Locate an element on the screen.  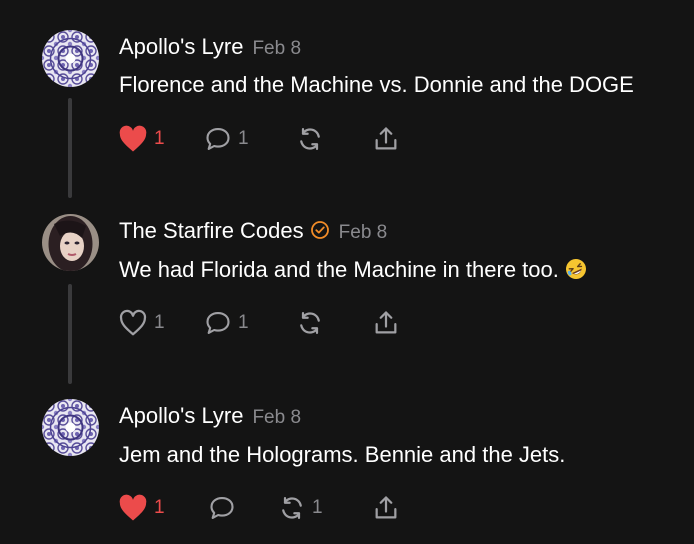
restack-count: 1 is located at coordinates (317, 507).